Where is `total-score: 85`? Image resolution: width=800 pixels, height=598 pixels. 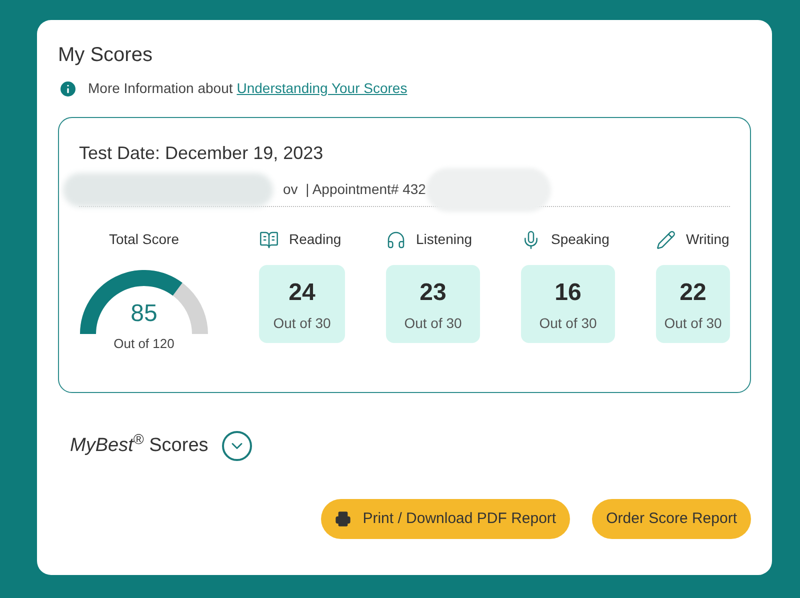
total-score: 85 is located at coordinates (144, 314).